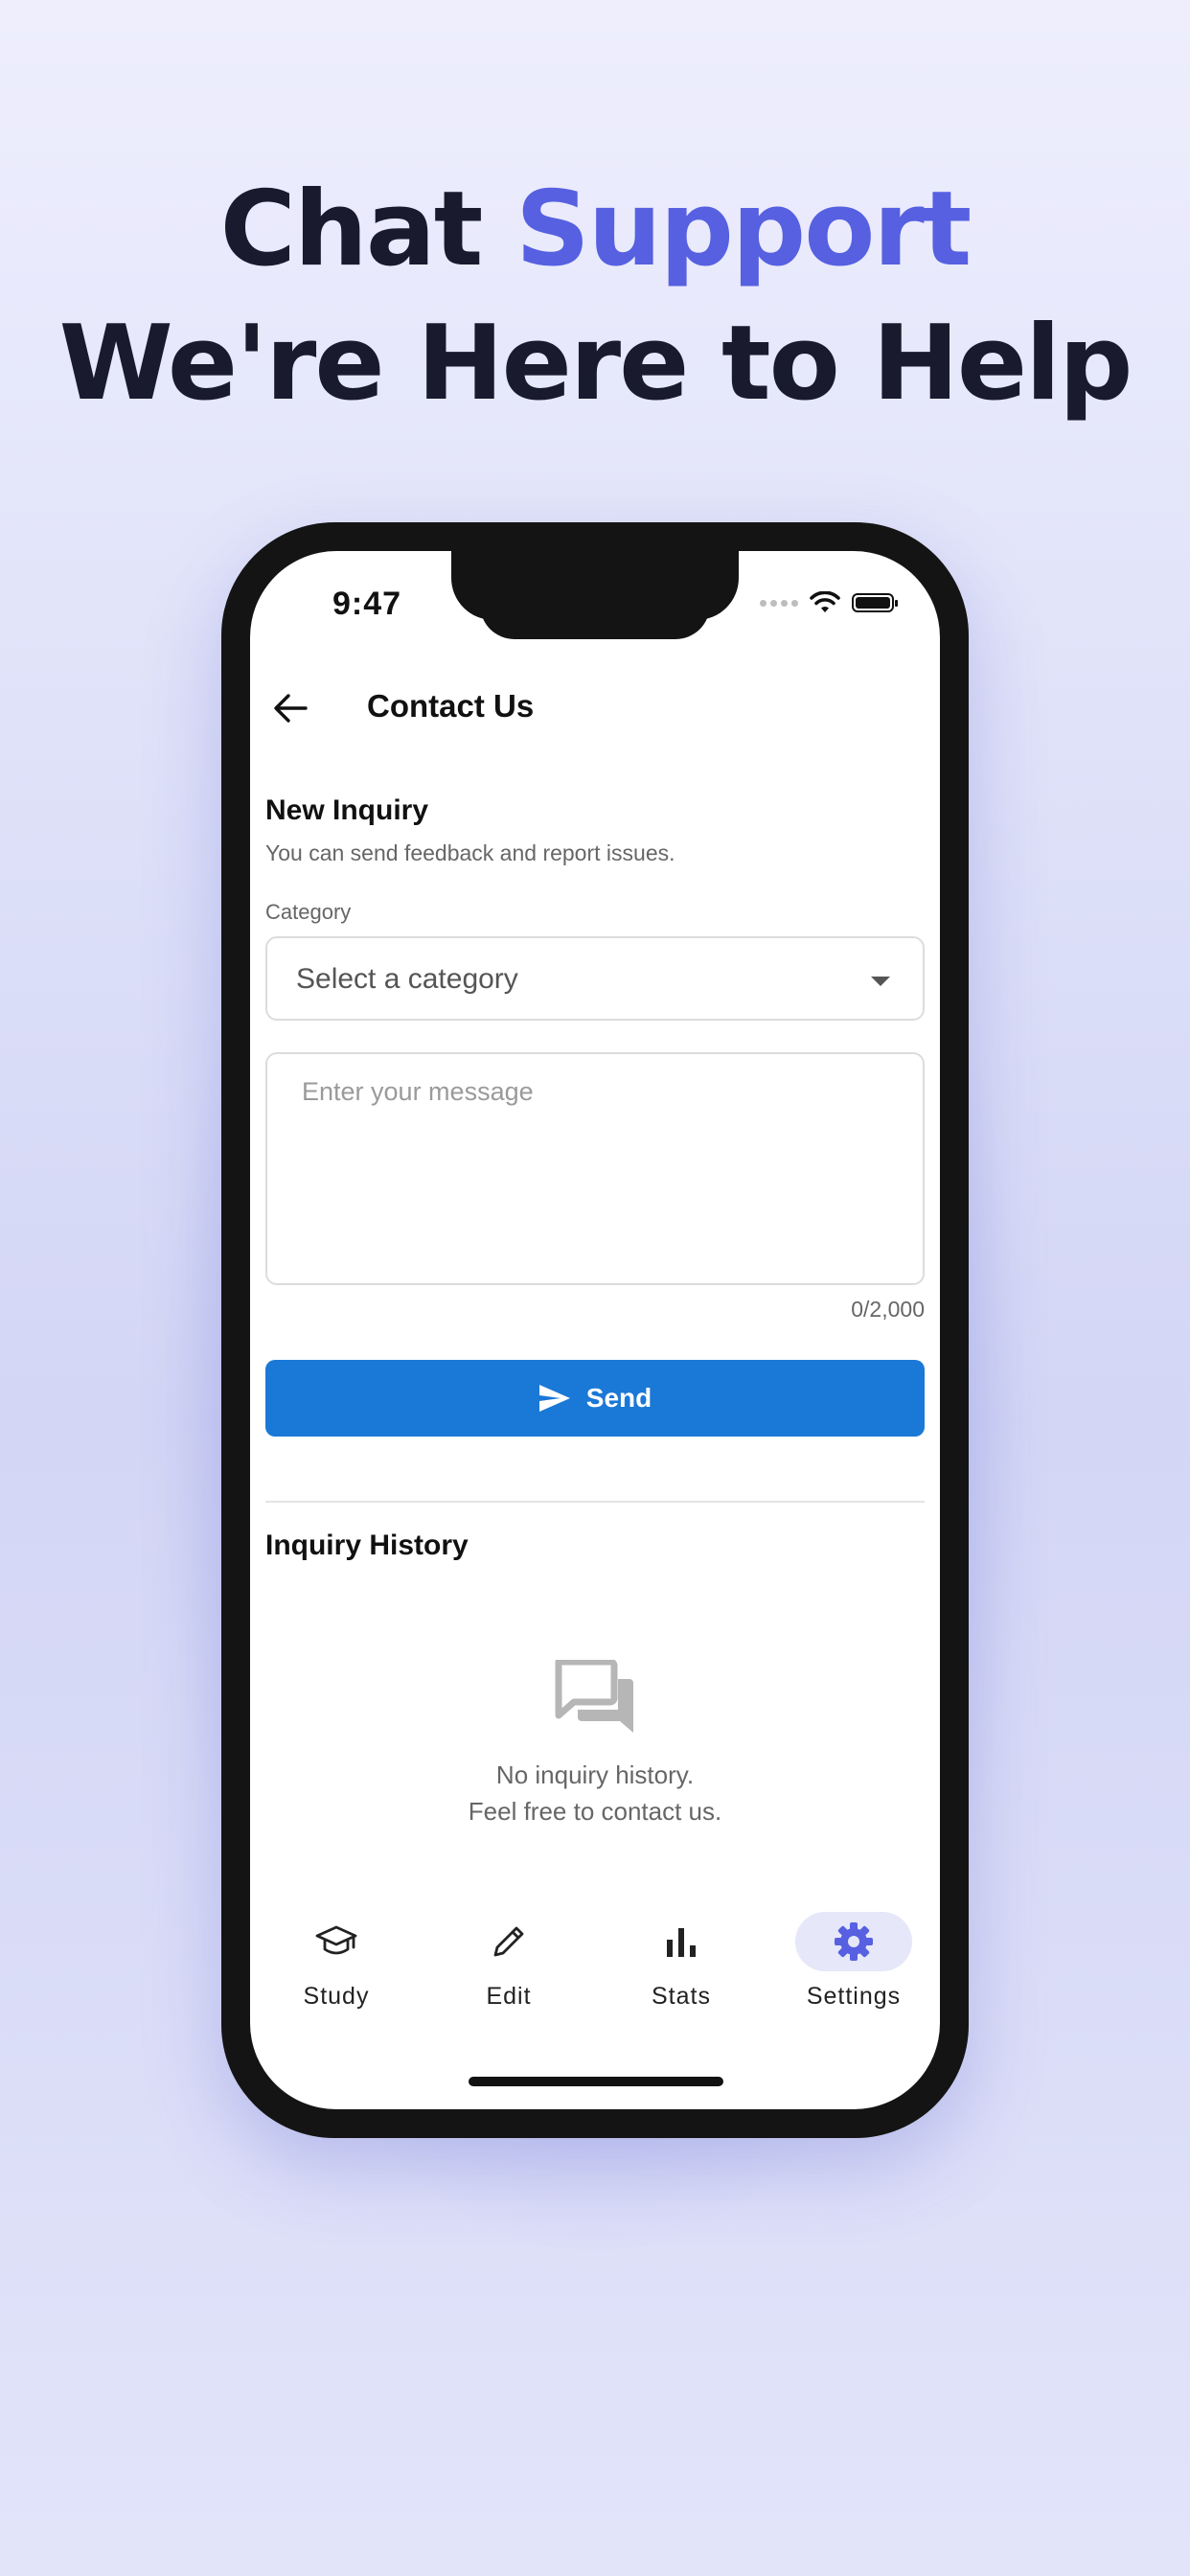  I want to click on bar-chart-icon, so click(682, 1941).